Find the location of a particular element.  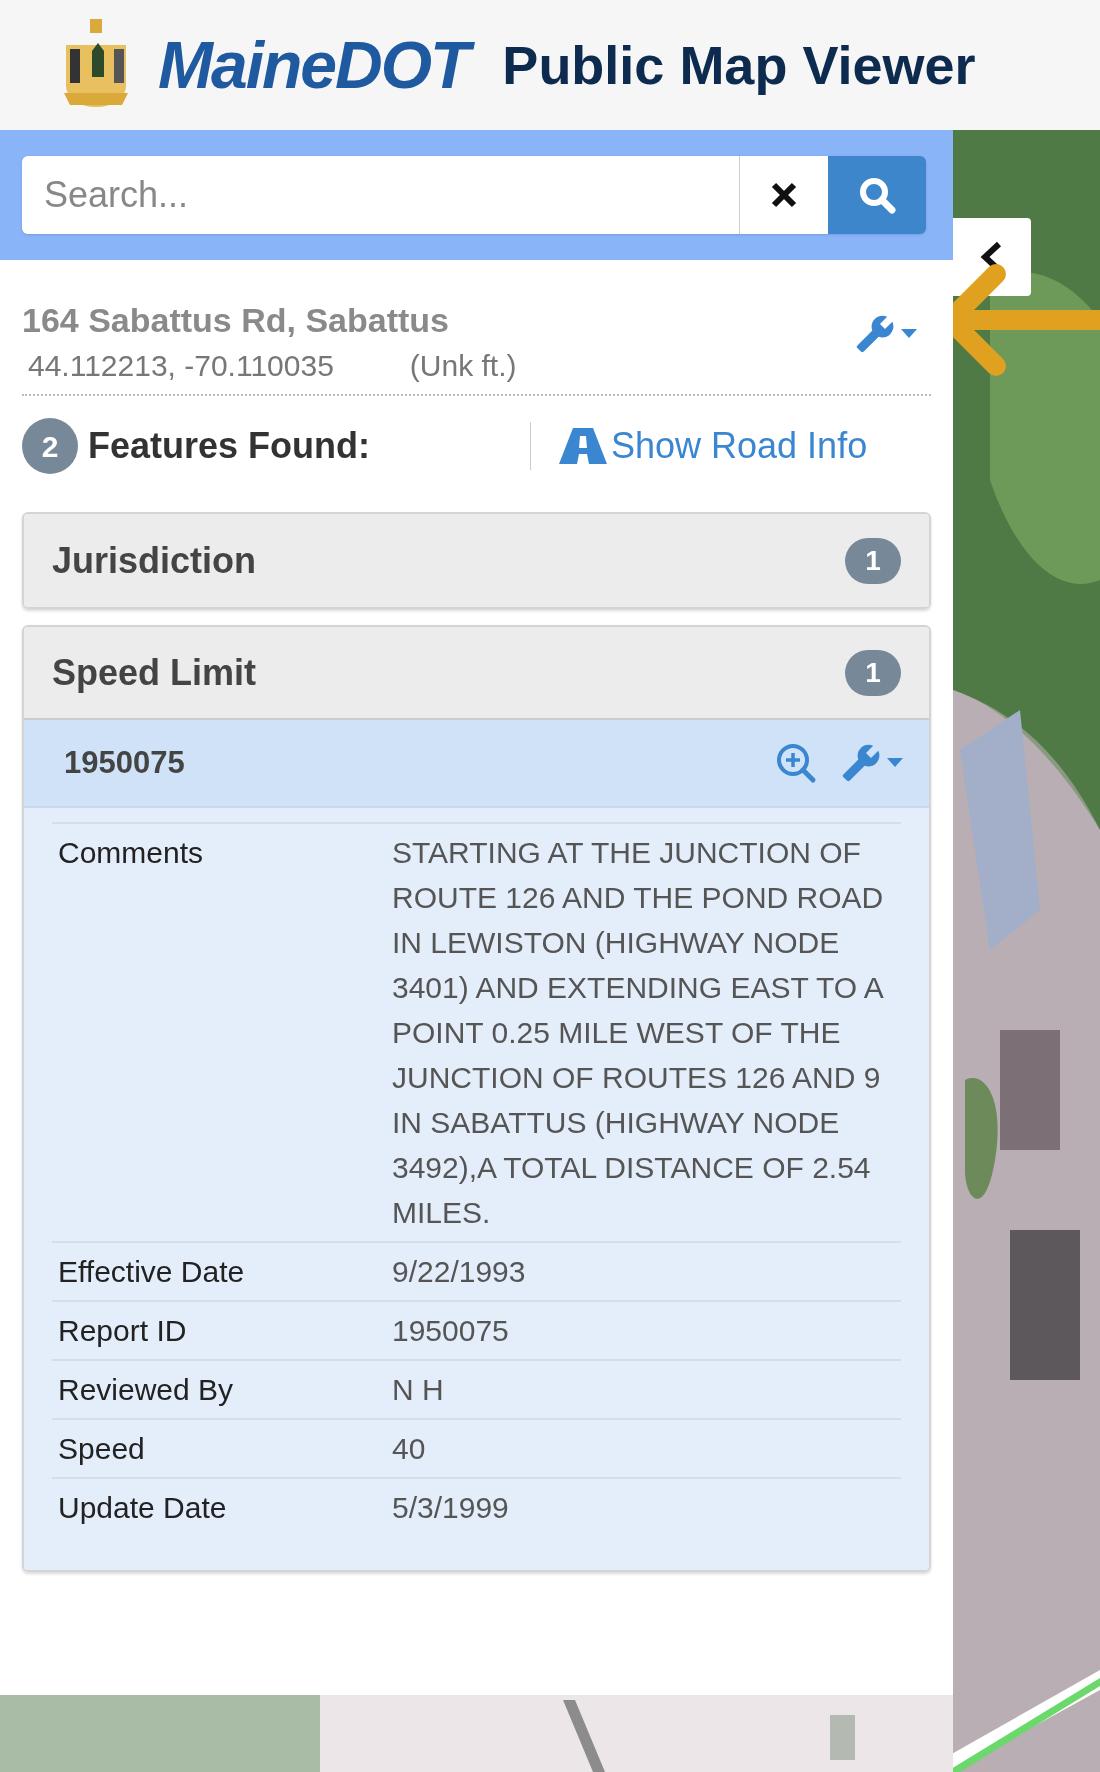

tools-dropdown is located at coordinates (886, 334).